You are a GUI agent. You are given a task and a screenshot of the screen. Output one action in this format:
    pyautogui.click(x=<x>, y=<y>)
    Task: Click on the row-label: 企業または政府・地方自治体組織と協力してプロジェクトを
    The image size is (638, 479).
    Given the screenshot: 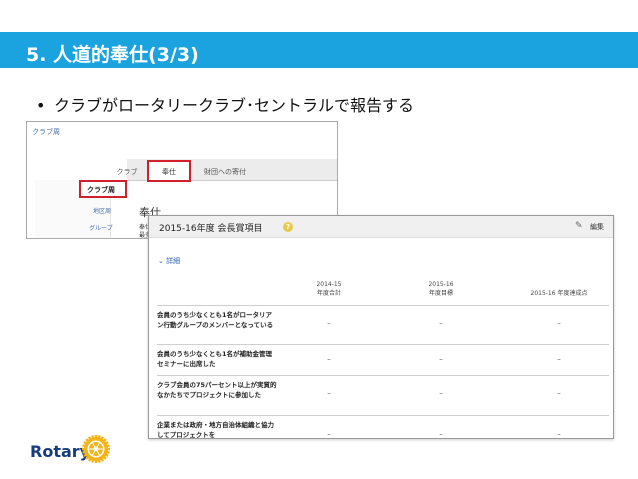 What is the action you would take?
    pyautogui.click(x=215, y=430)
    